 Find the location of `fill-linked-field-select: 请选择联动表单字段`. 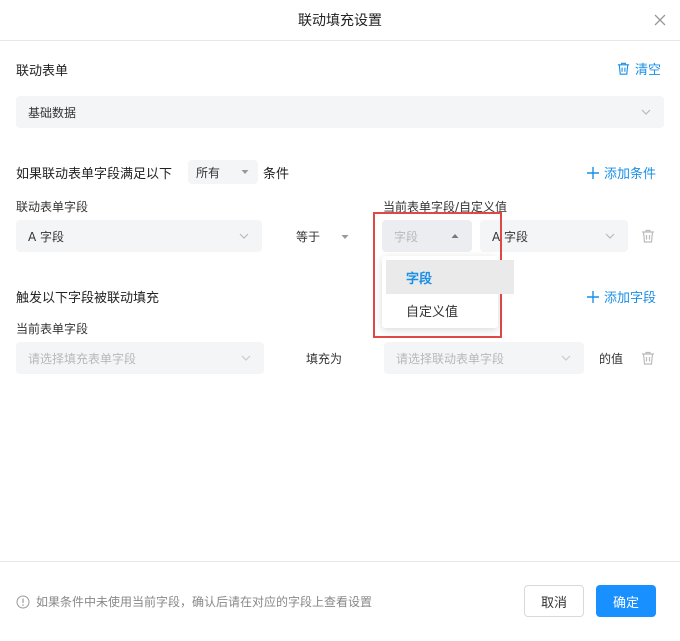

fill-linked-field-select: 请选择联动表单字段 is located at coordinates (484, 358).